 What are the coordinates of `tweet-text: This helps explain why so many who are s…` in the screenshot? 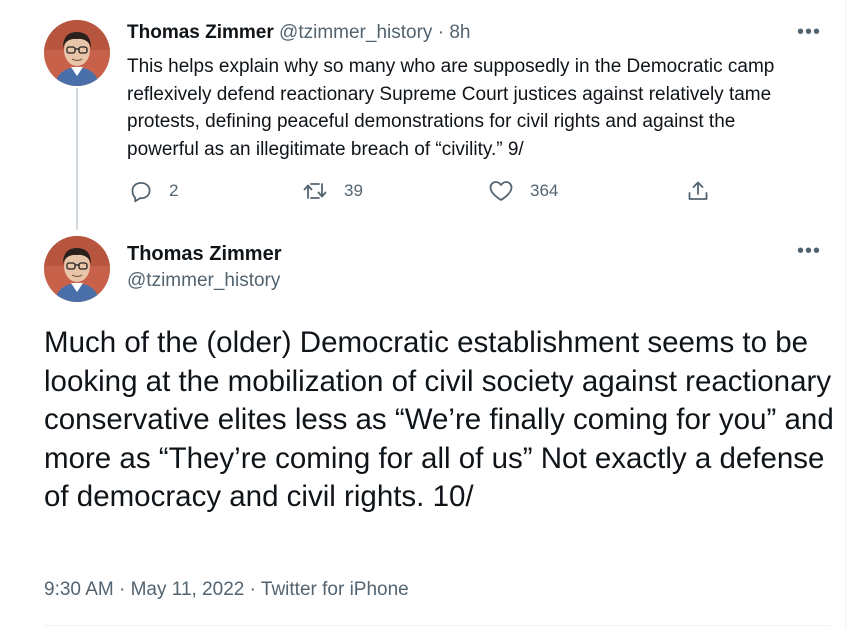 It's located at (451, 108).